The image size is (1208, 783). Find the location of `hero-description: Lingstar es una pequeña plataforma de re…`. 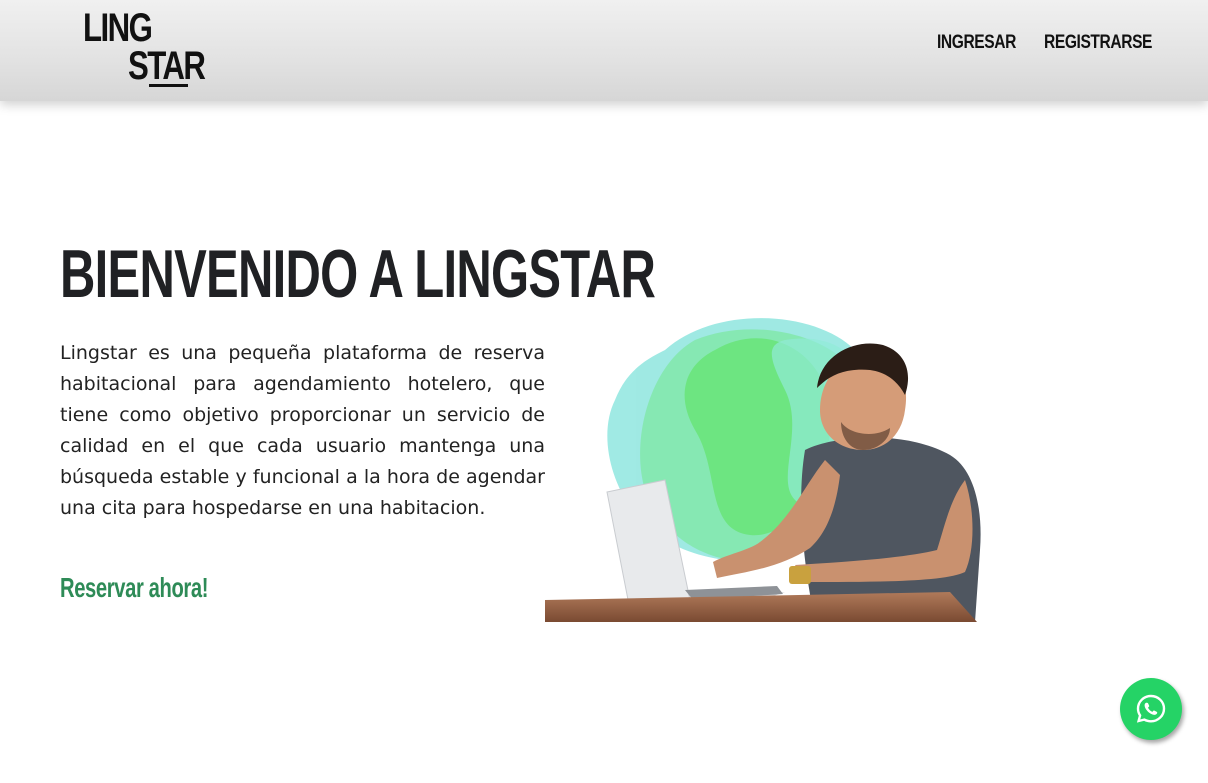

hero-description: Lingstar es una pequeña plataforma de re… is located at coordinates (302, 430).